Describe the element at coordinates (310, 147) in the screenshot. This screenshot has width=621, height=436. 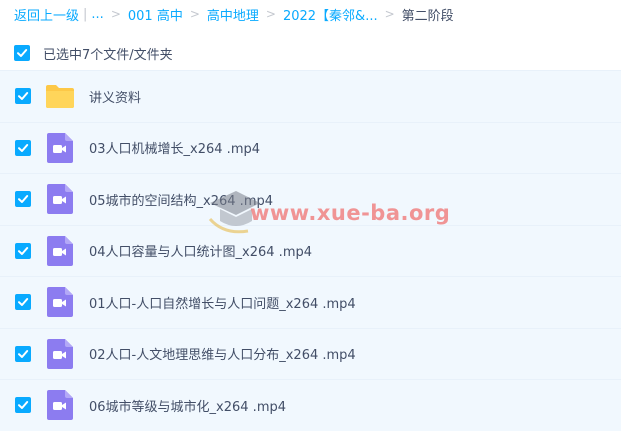
I see `list-item: 03人口机械增长_x264 .mp4` at that location.